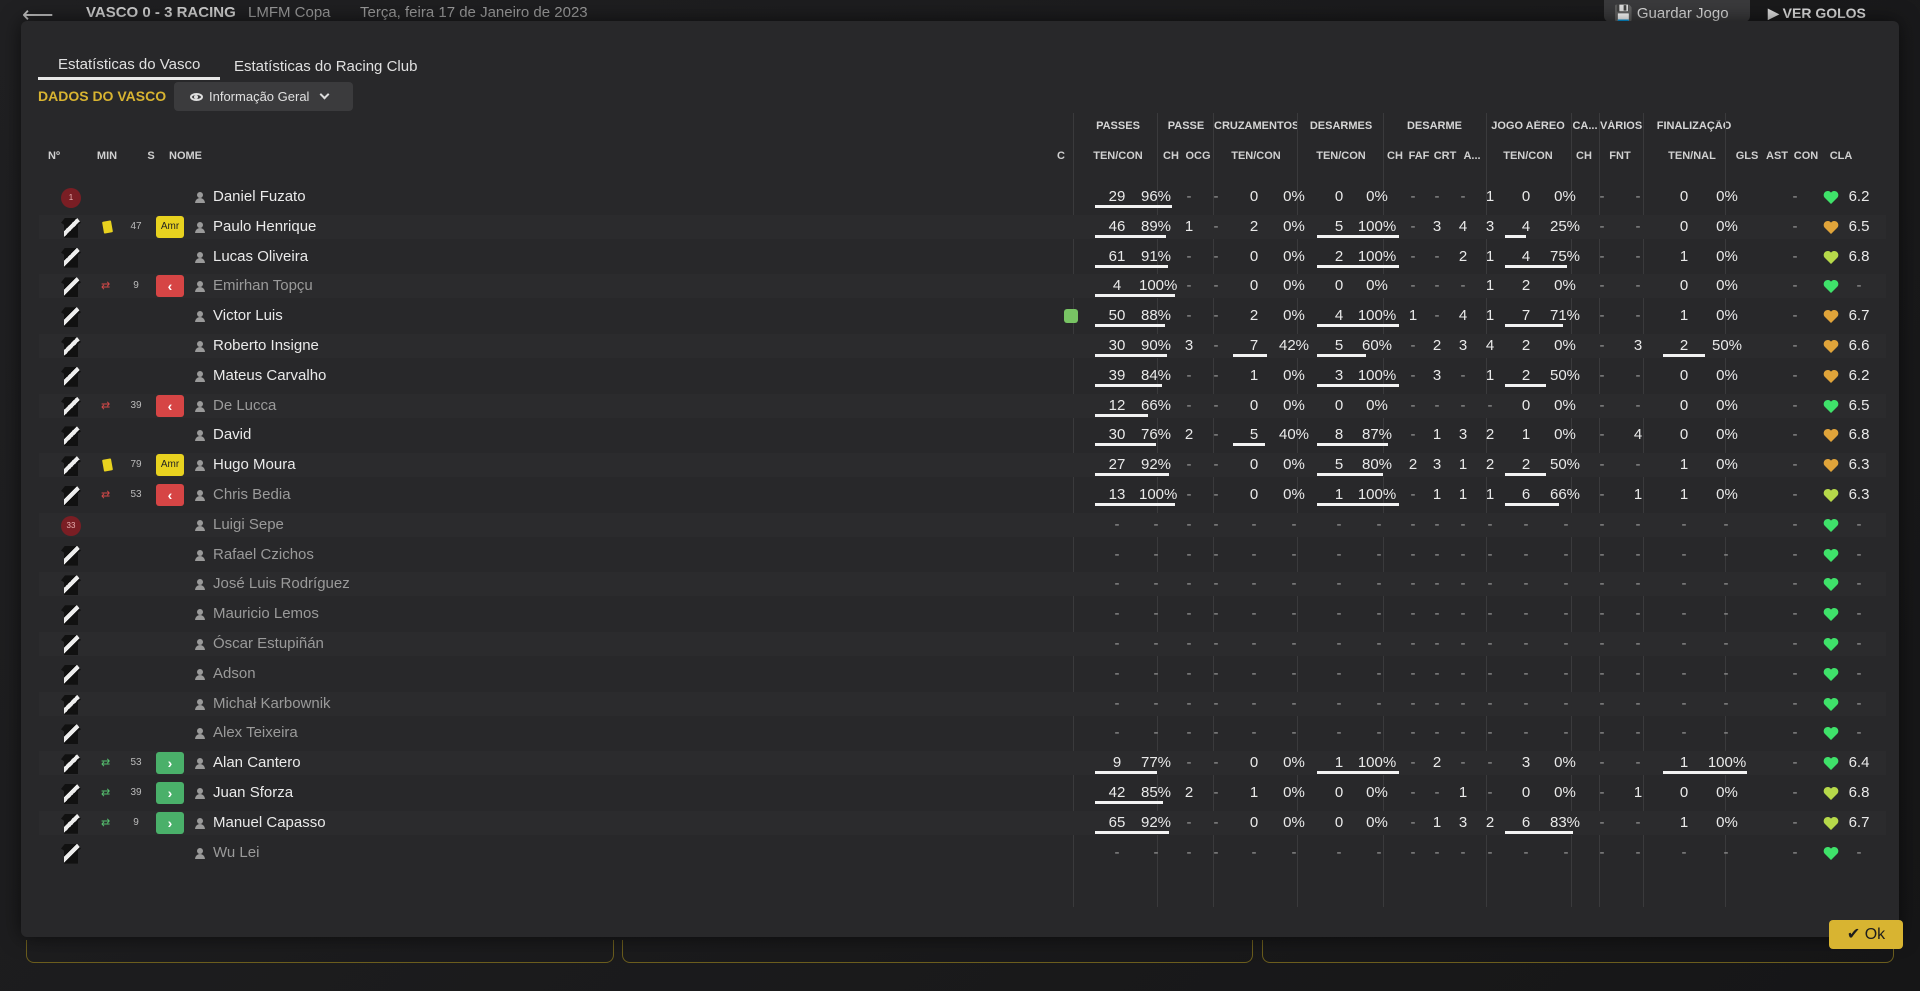  Describe the element at coordinates (1413, 375) in the screenshot. I see `tackle-ch: -` at that location.